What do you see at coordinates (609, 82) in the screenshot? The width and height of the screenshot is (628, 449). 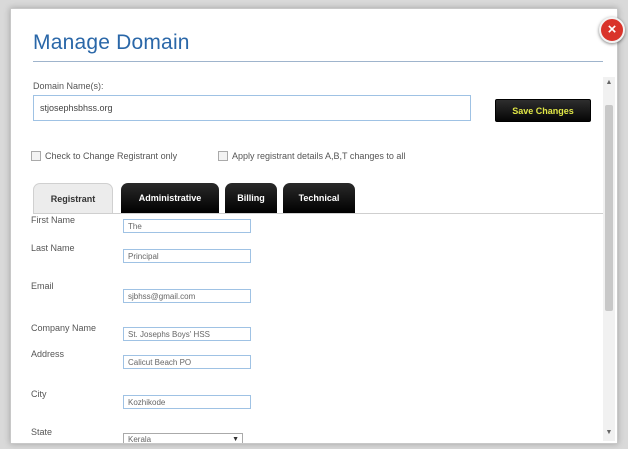 I see `scroll-up-icon: ▲` at bounding box center [609, 82].